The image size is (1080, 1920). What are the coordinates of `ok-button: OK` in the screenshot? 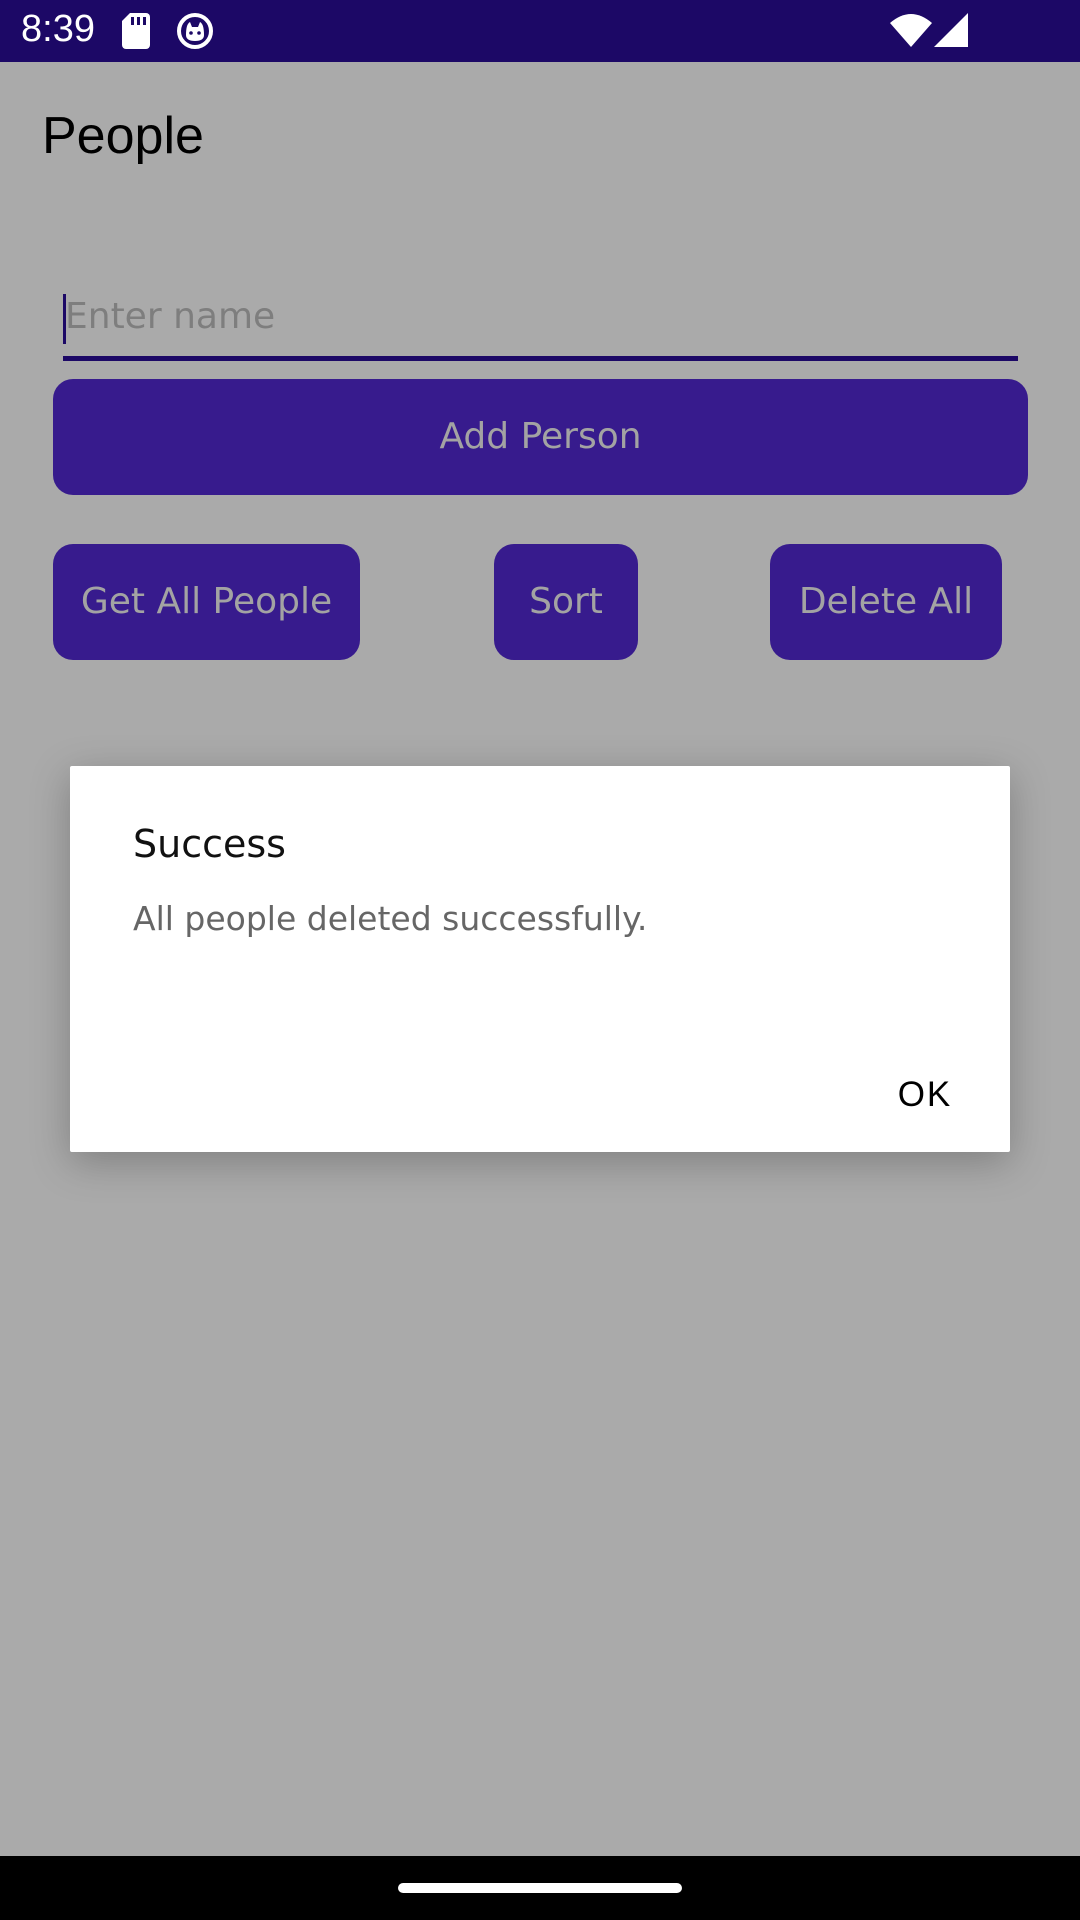 It's located at (925, 1095).